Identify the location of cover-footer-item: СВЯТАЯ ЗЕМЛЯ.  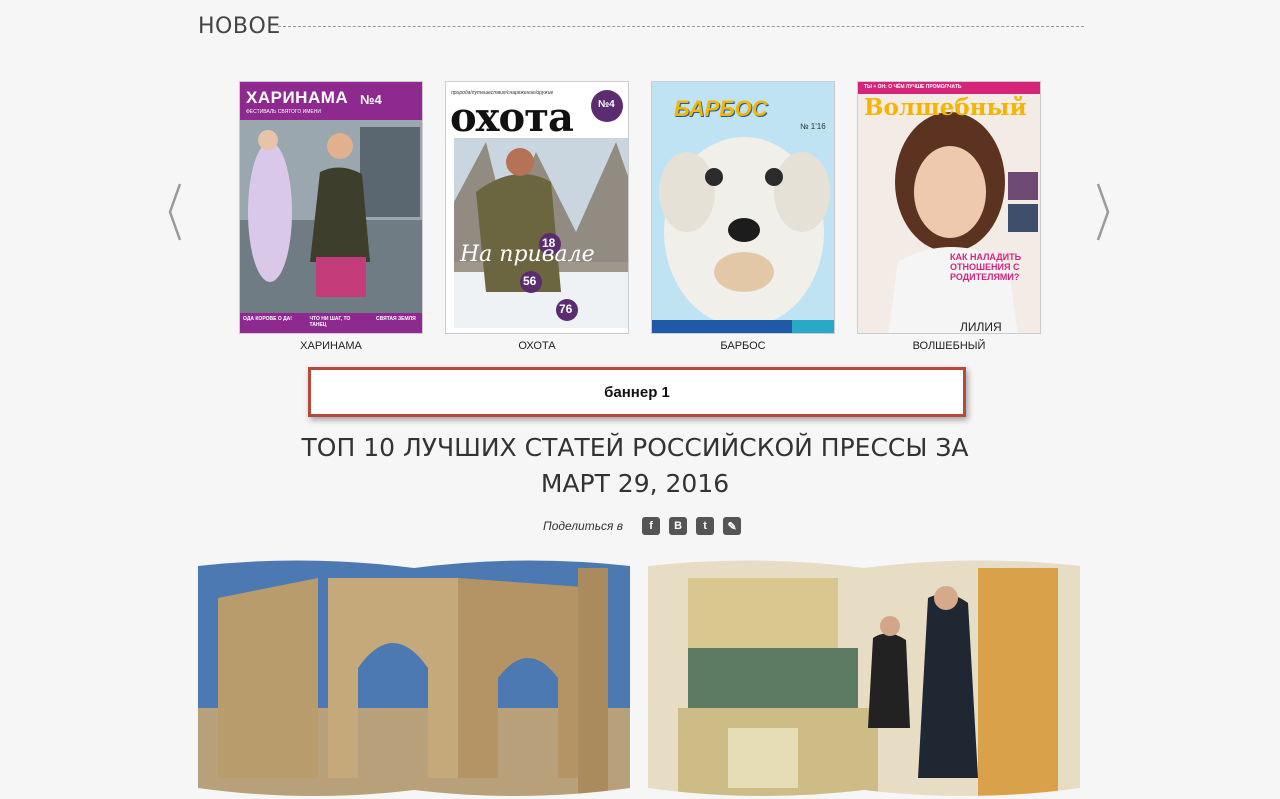
(396, 319).